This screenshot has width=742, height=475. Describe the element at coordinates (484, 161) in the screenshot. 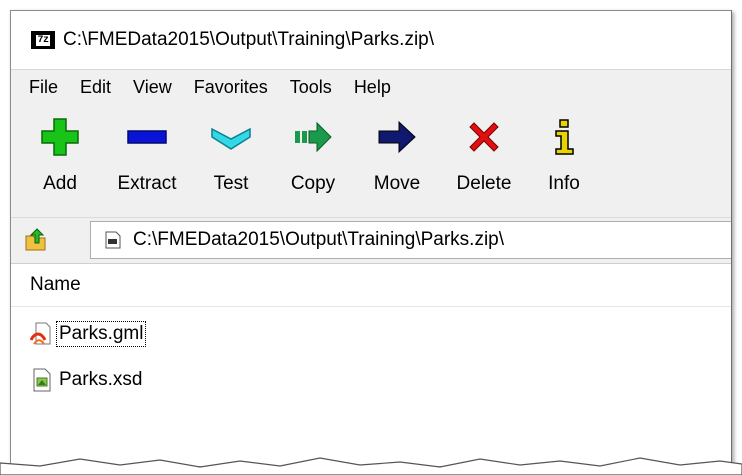

I see `delete-button: Delete` at that location.